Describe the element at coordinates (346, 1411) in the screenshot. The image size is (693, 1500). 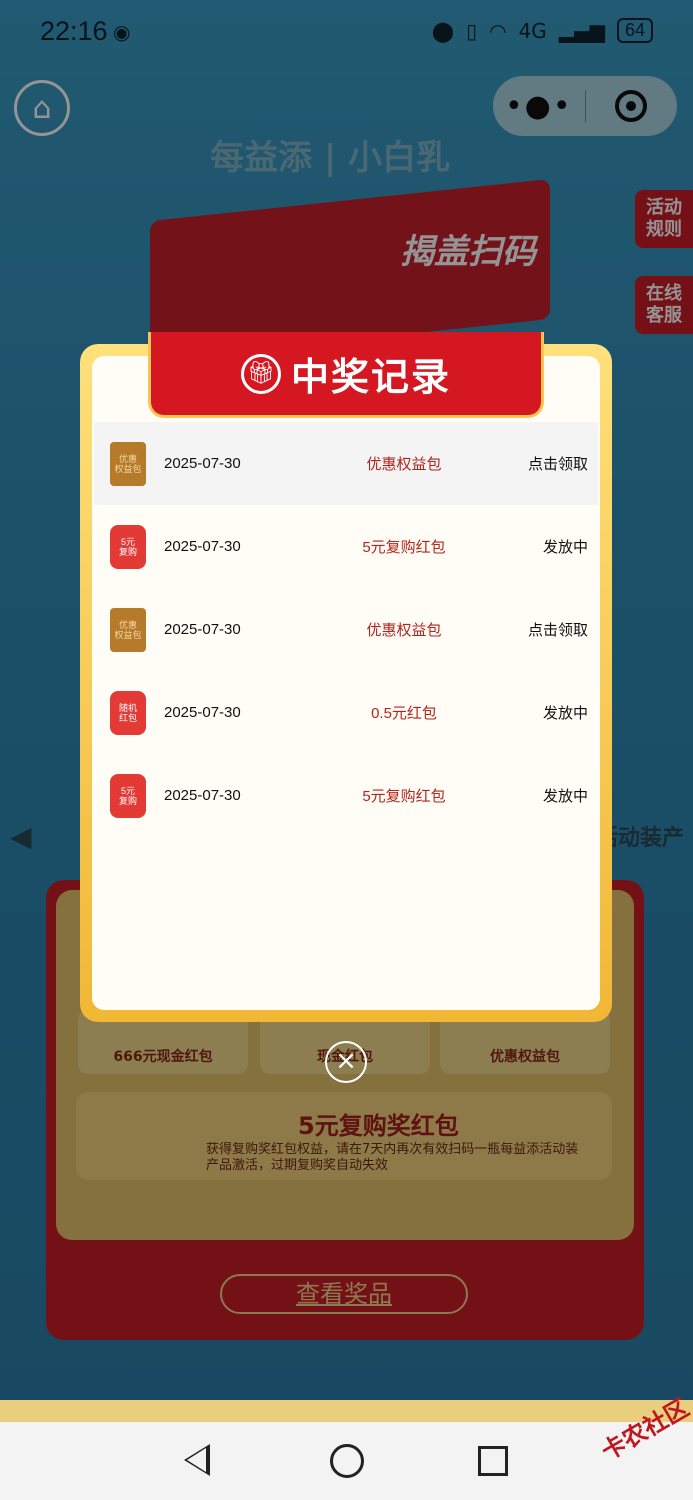
I see `bottom-strip` at that location.